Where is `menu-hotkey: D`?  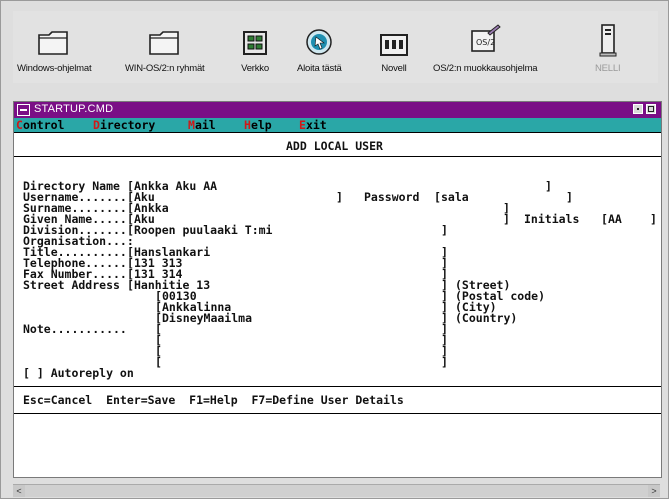 menu-hotkey: D is located at coordinates (96, 125).